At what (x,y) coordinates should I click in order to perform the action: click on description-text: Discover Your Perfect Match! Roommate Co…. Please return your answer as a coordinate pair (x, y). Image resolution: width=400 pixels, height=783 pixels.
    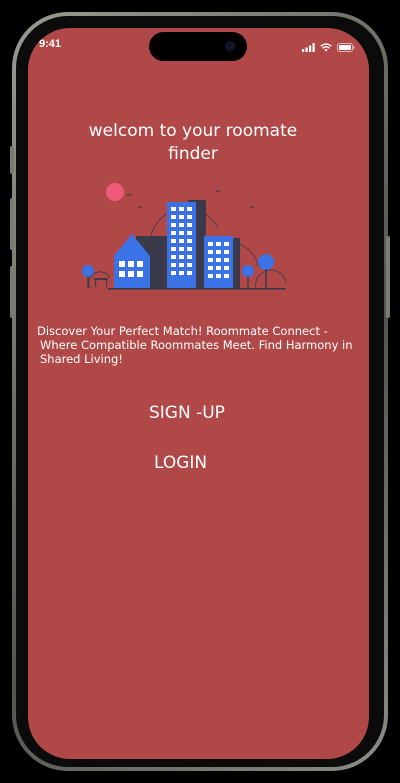
    Looking at the image, I should click on (202, 345).